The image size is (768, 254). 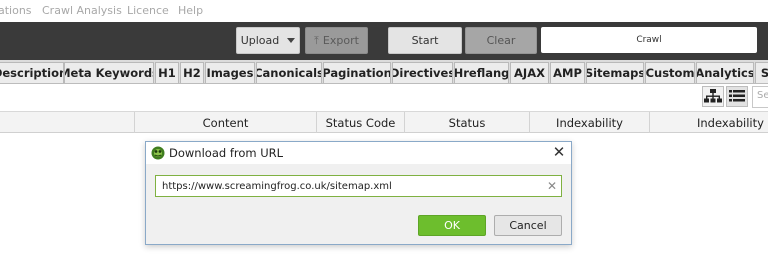 What do you see at coordinates (109, 72) in the screenshot?
I see `tab-meta-keywords: Meta Keywords` at bounding box center [109, 72].